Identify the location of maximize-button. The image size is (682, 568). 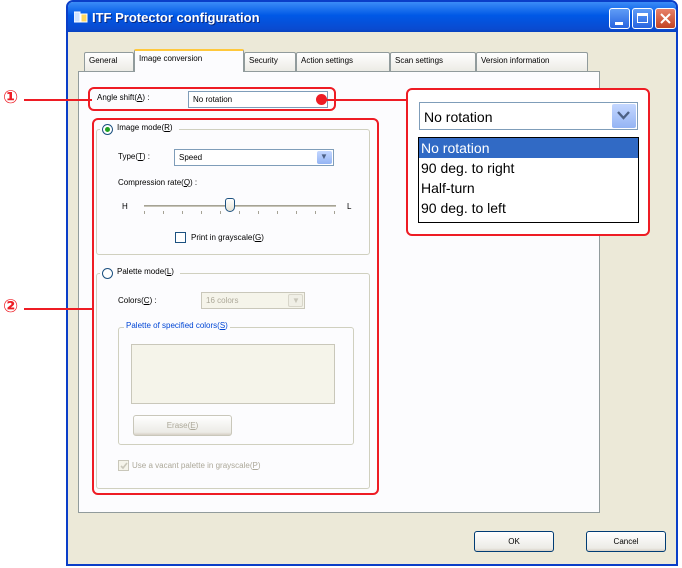
(642, 18).